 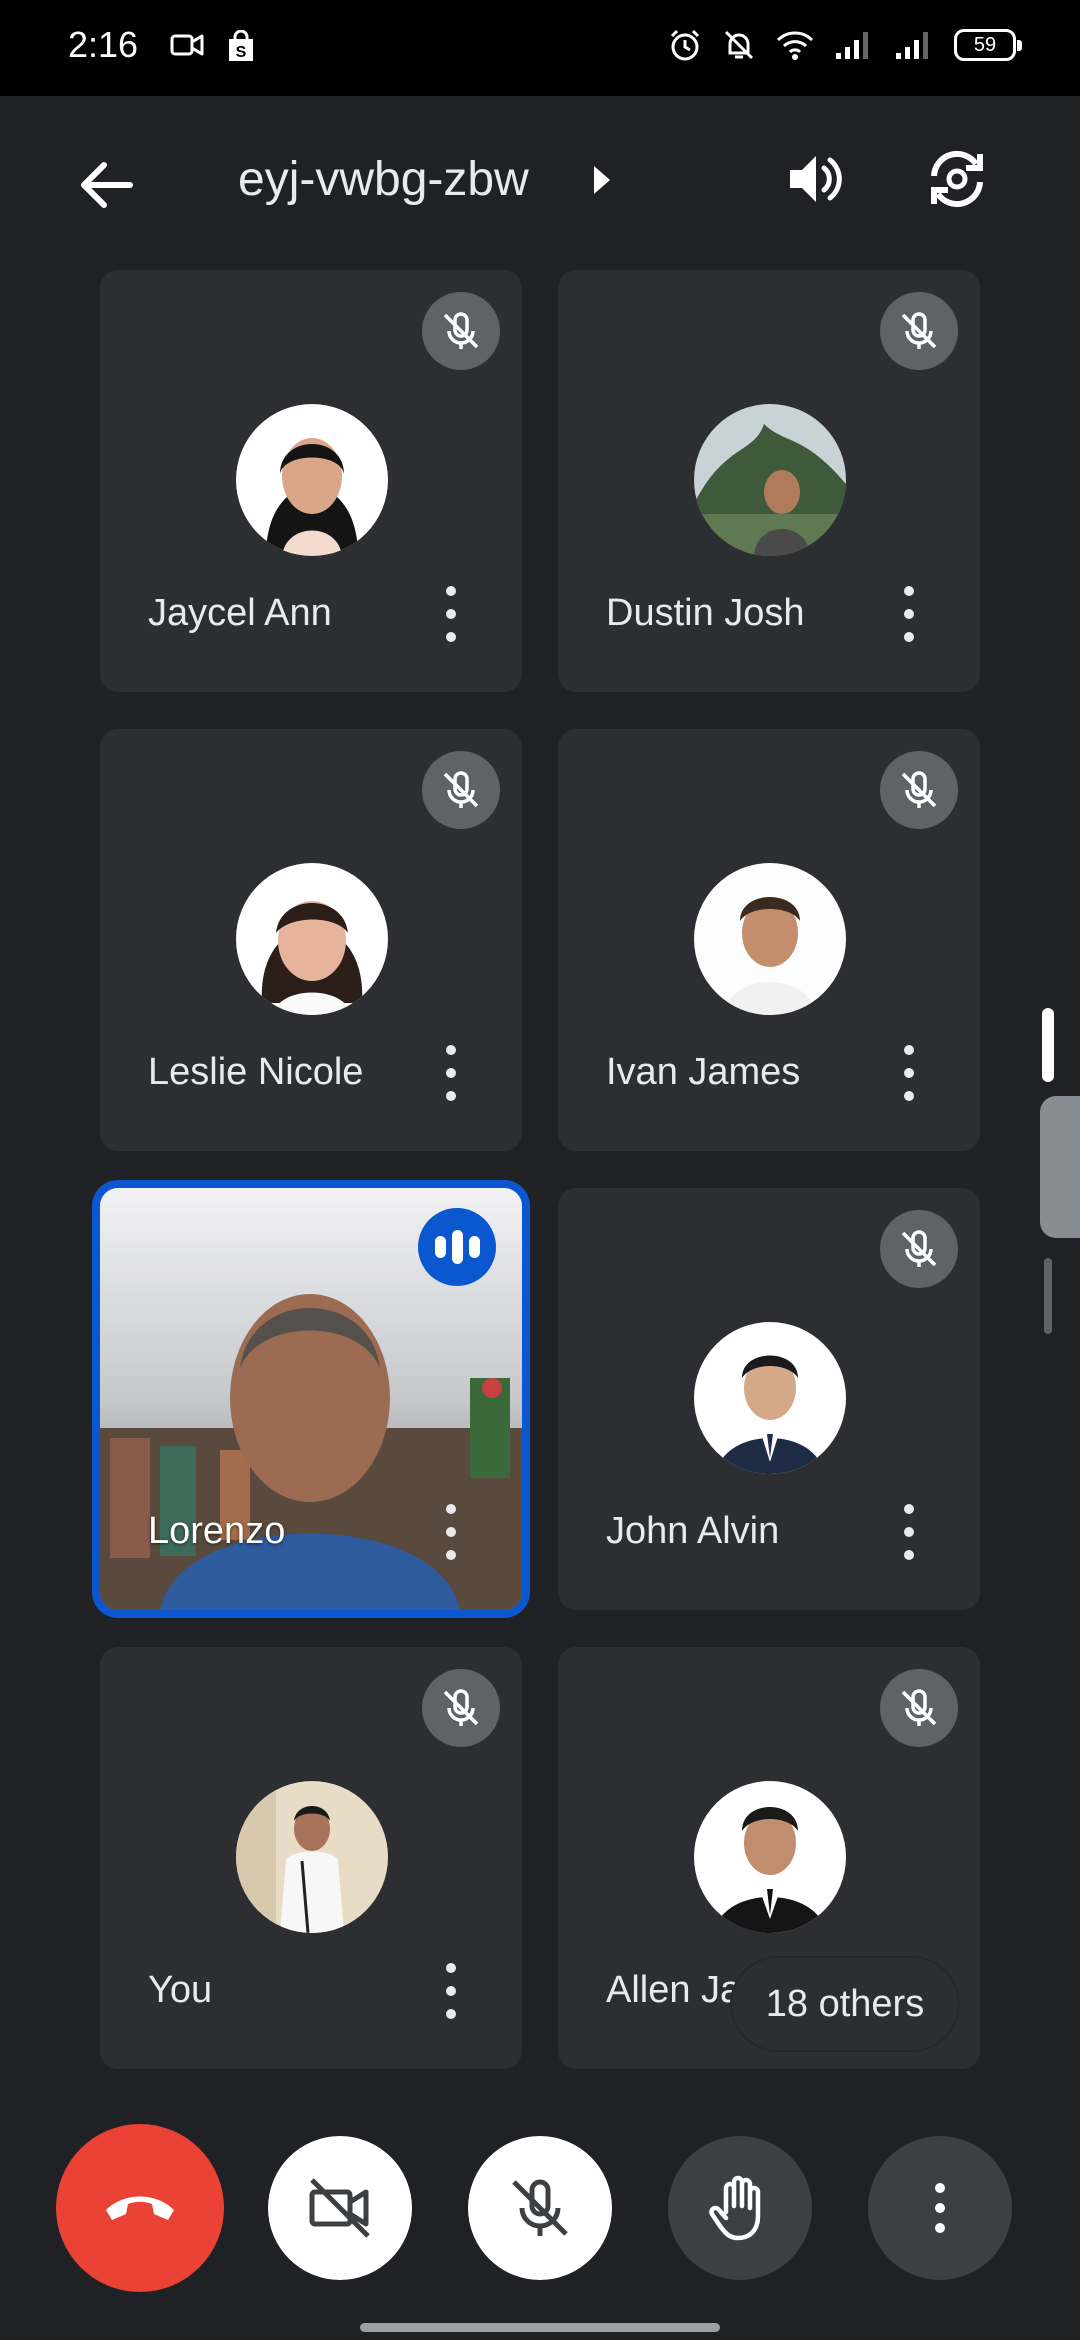 I want to click on participant-name: John Alvin, so click(x=693, y=1531).